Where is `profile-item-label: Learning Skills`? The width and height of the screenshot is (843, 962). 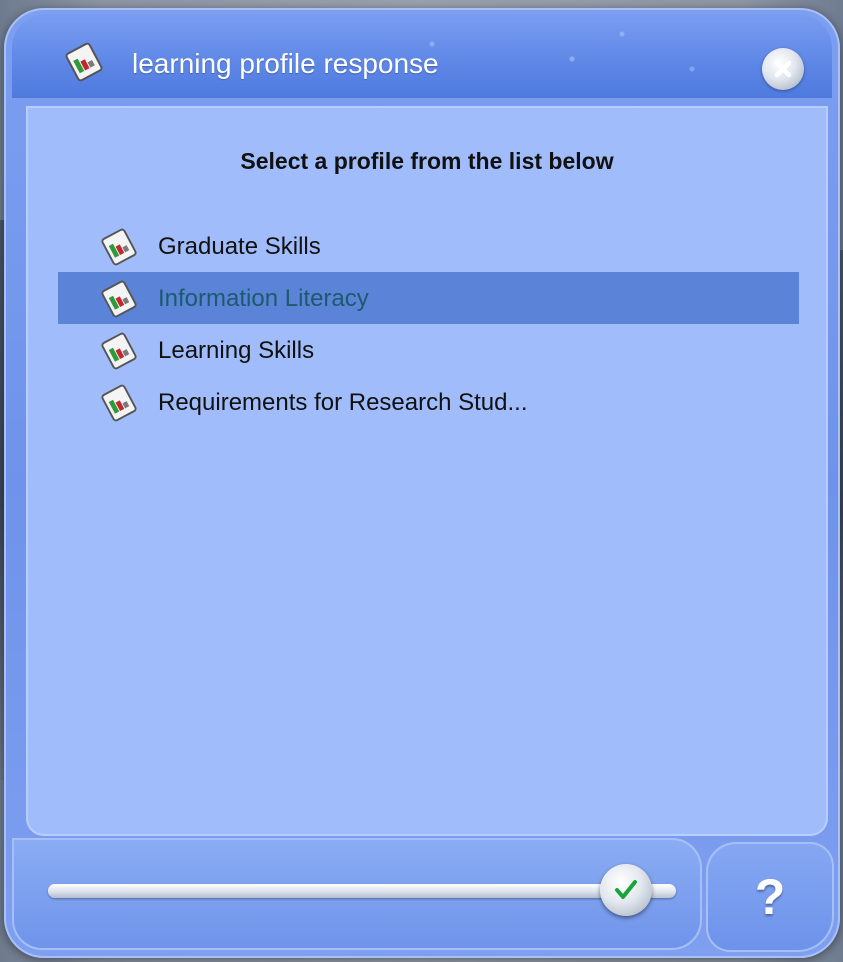 profile-item-label: Learning Skills is located at coordinates (236, 350).